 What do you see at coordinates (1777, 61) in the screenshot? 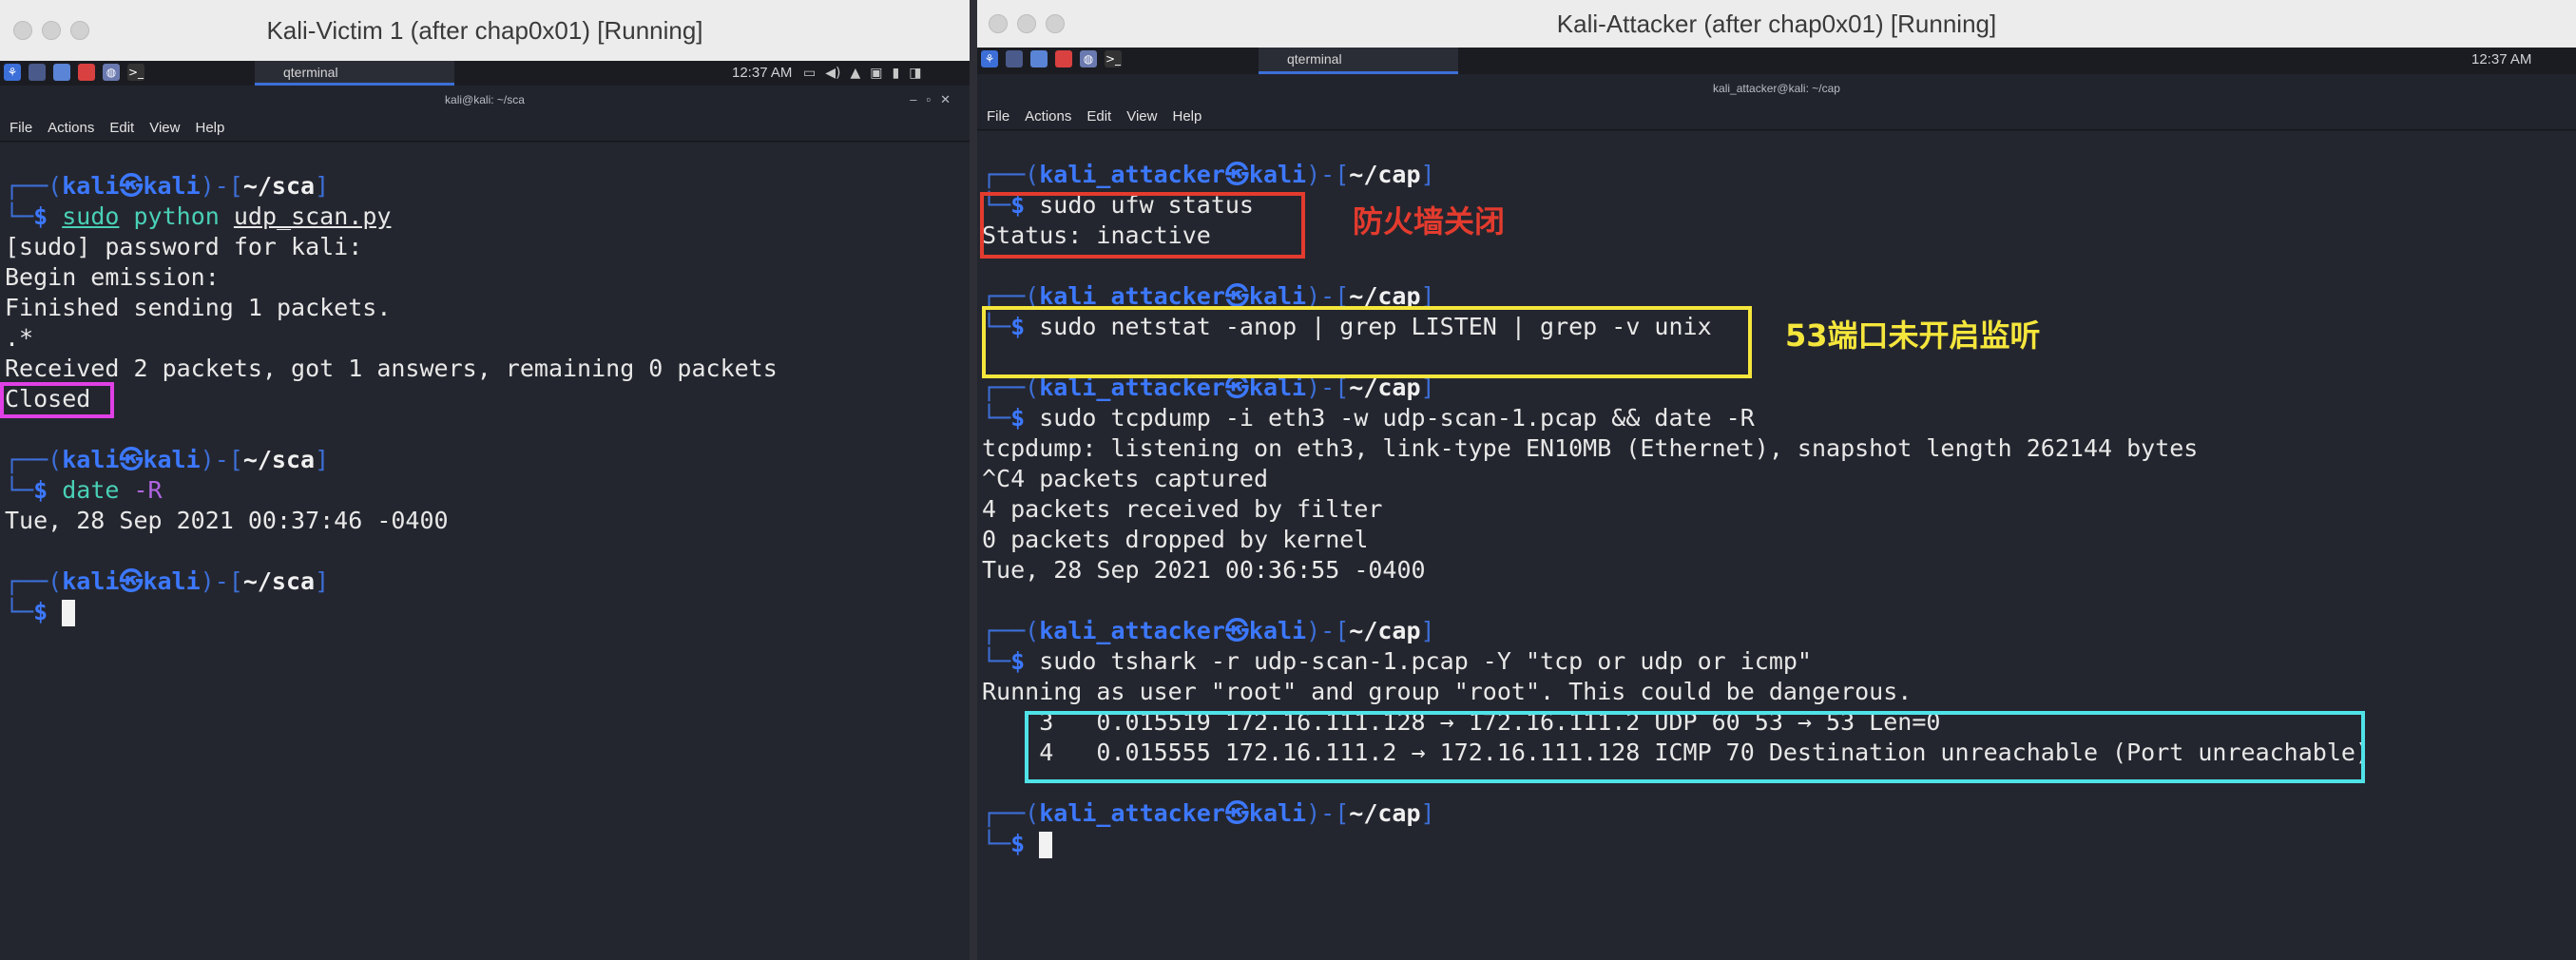
I see `kali-taskbar: ⚘ ◍ >_ qterminal 12:37 AM` at bounding box center [1777, 61].